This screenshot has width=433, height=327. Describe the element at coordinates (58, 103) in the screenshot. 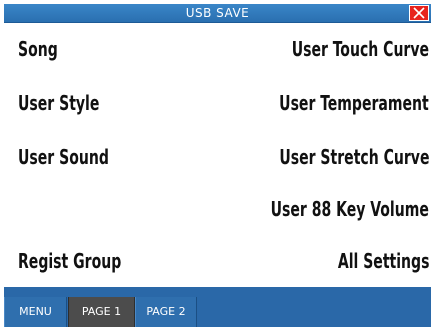

I see `user-style-option: User Style` at that location.